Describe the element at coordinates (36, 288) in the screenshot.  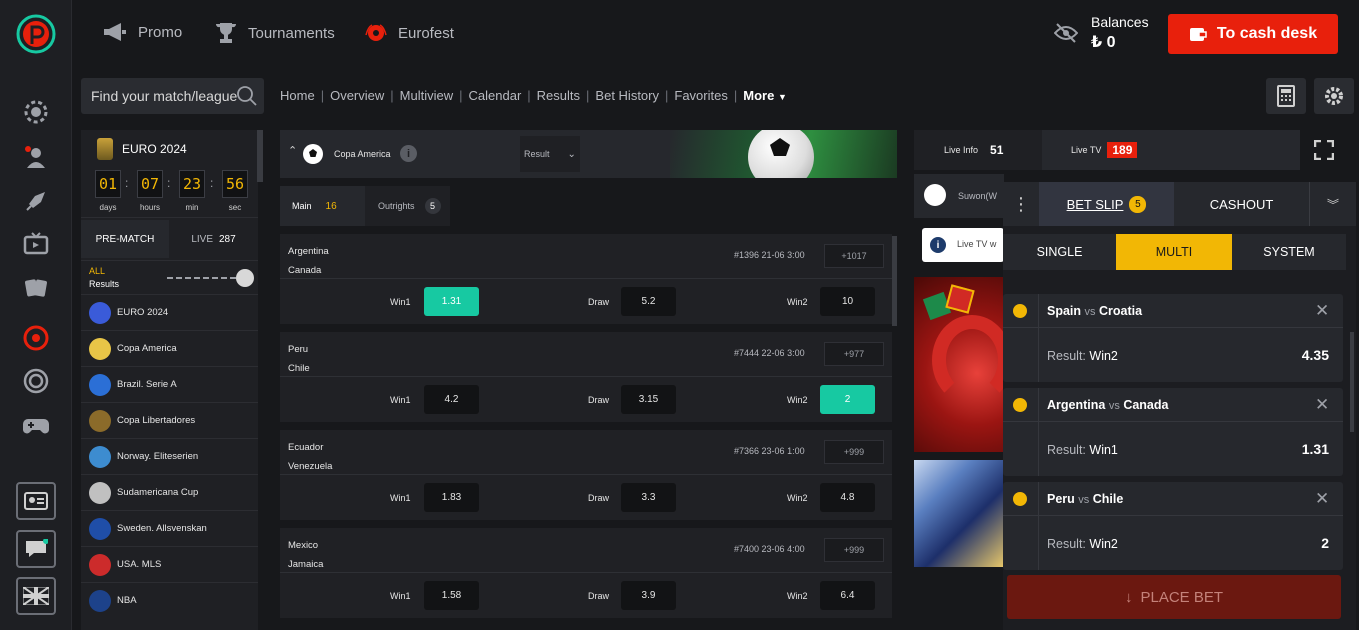
I see `cards-icon` at that location.